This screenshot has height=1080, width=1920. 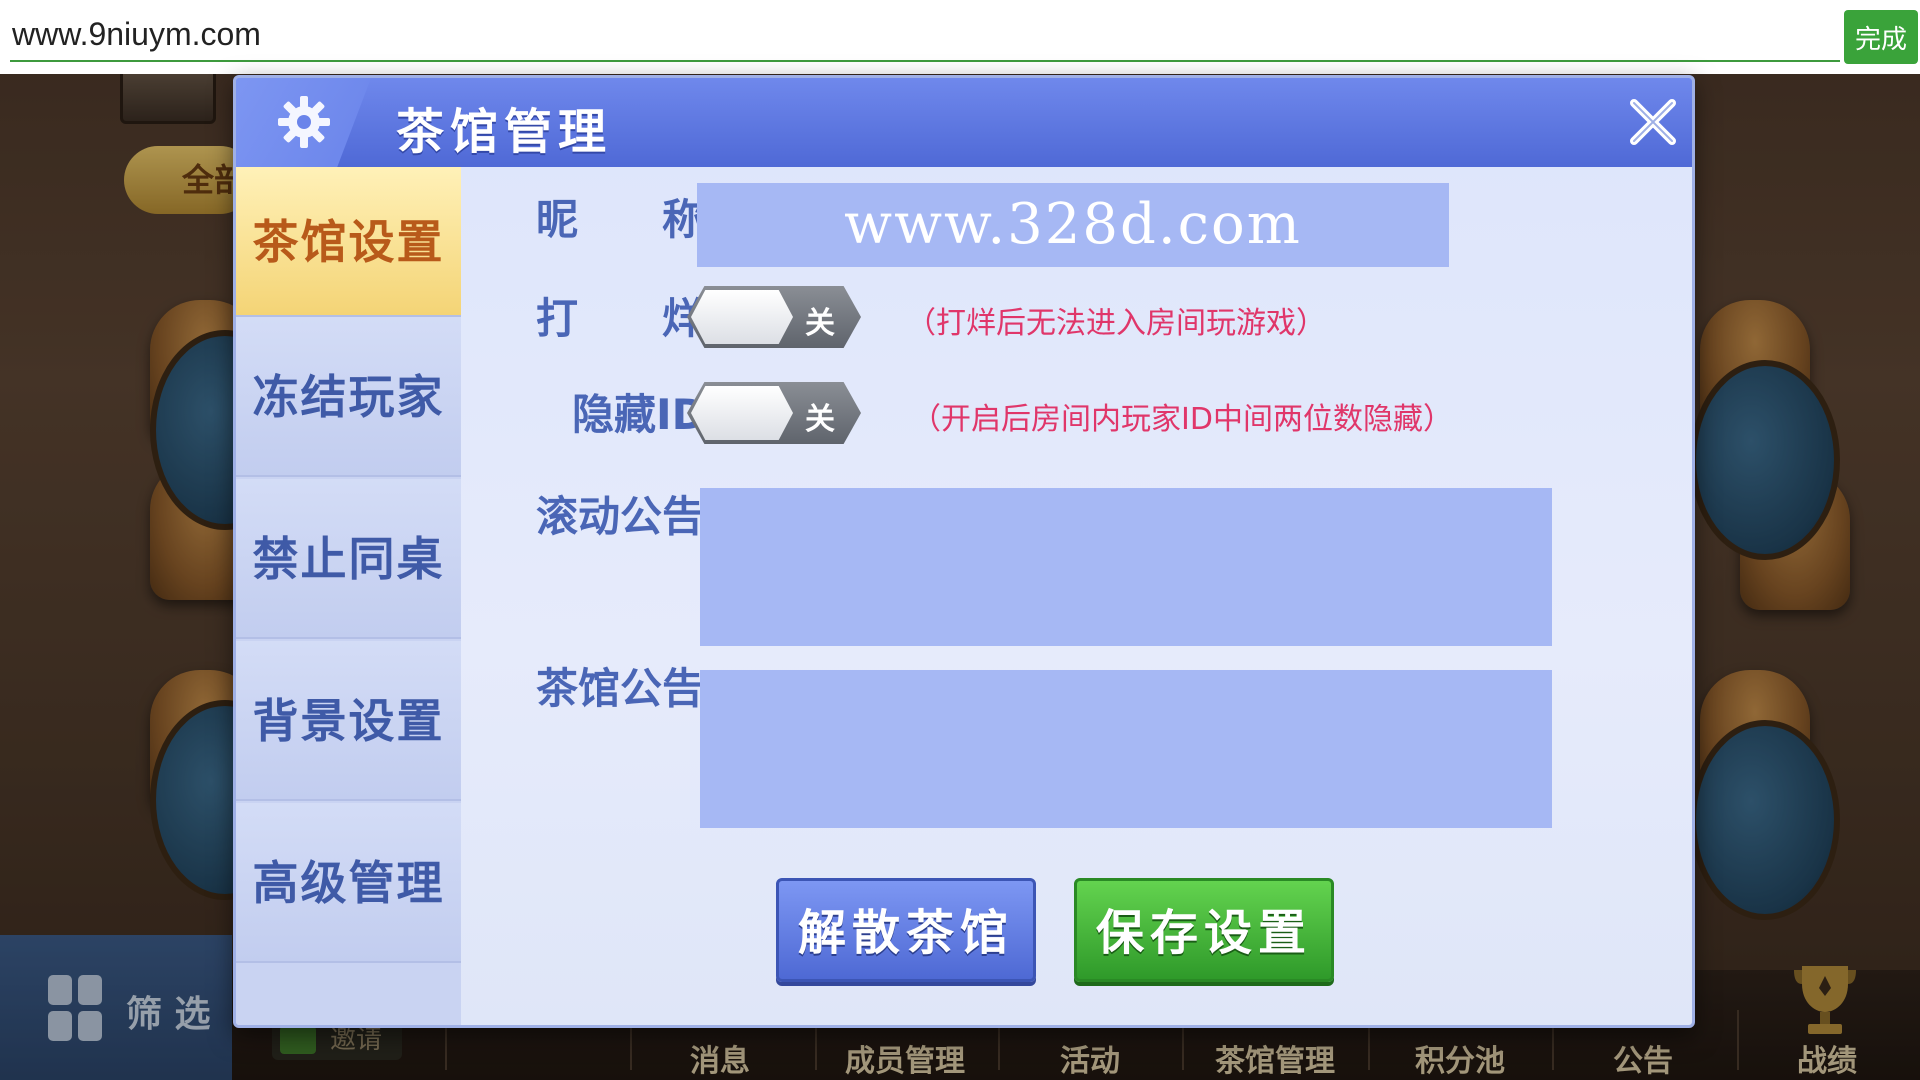 What do you see at coordinates (906, 930) in the screenshot?
I see `disband-teahouse-button: 解散茶馆` at bounding box center [906, 930].